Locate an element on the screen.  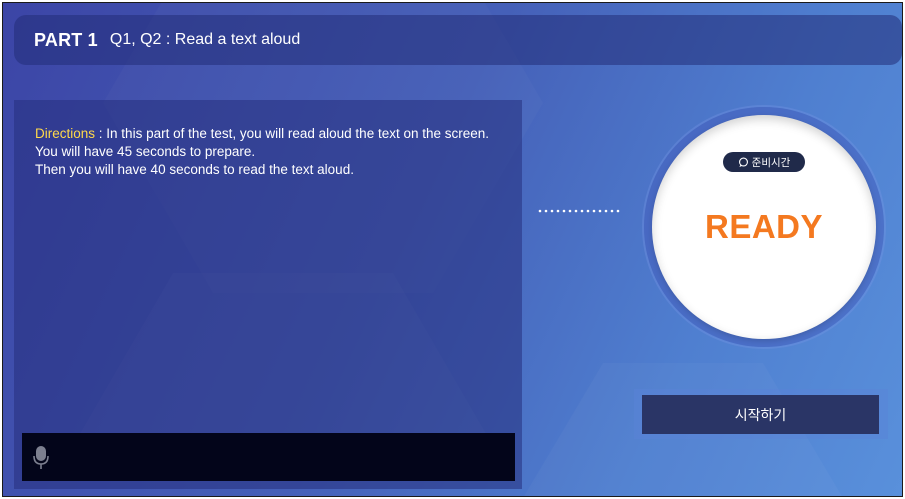
part-label: PART 1 is located at coordinates (66, 39).